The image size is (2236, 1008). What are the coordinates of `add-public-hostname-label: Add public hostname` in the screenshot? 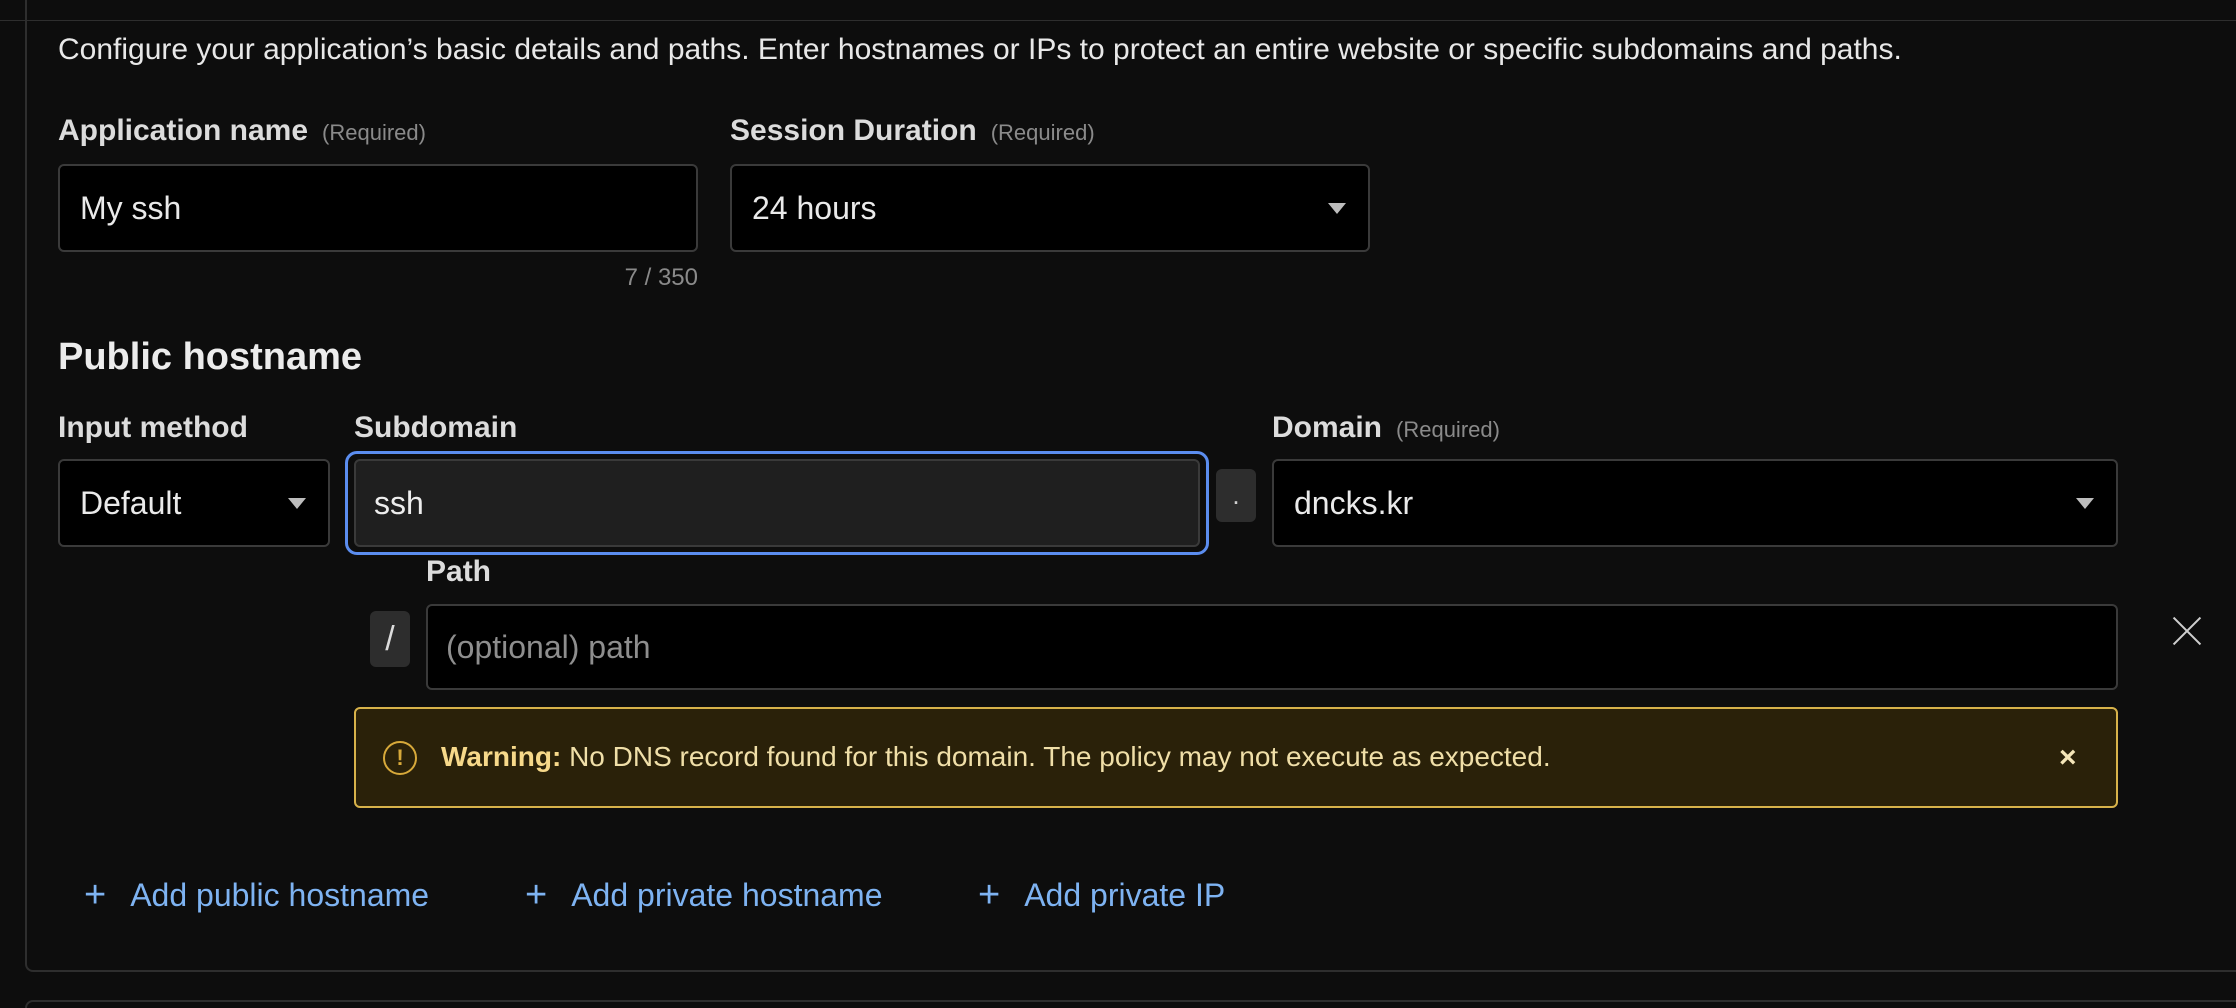 It's located at (280, 894).